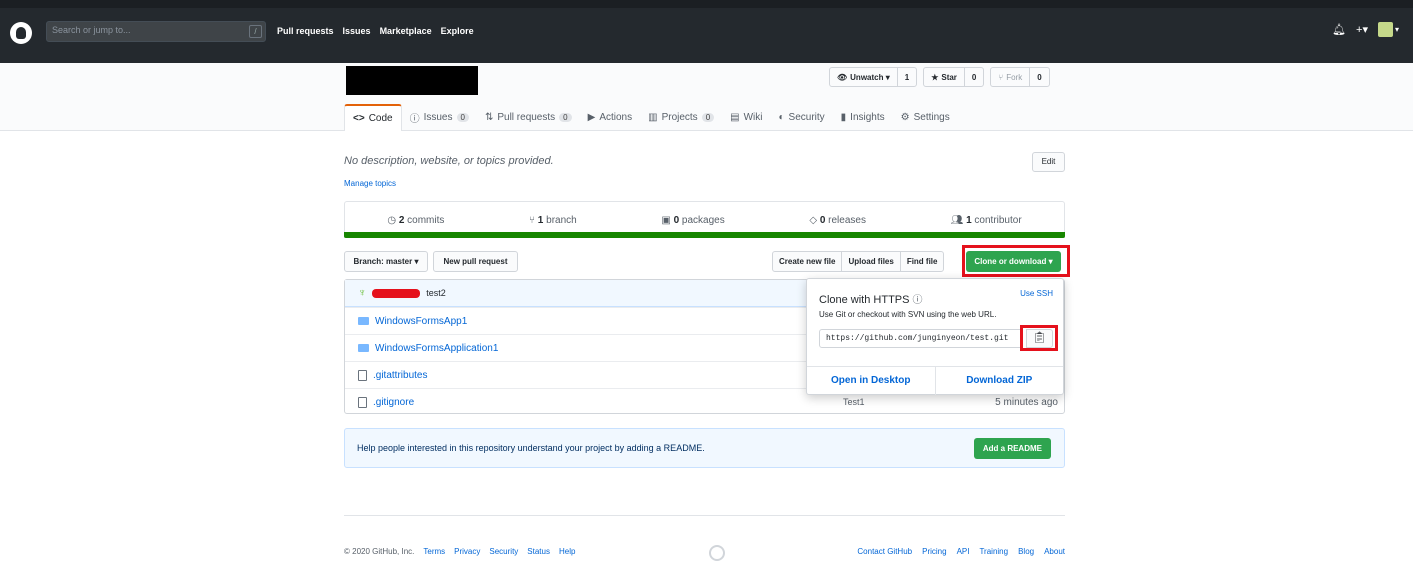 This screenshot has height=571, width=1413. I want to click on releases-label: releases, so click(845, 220).